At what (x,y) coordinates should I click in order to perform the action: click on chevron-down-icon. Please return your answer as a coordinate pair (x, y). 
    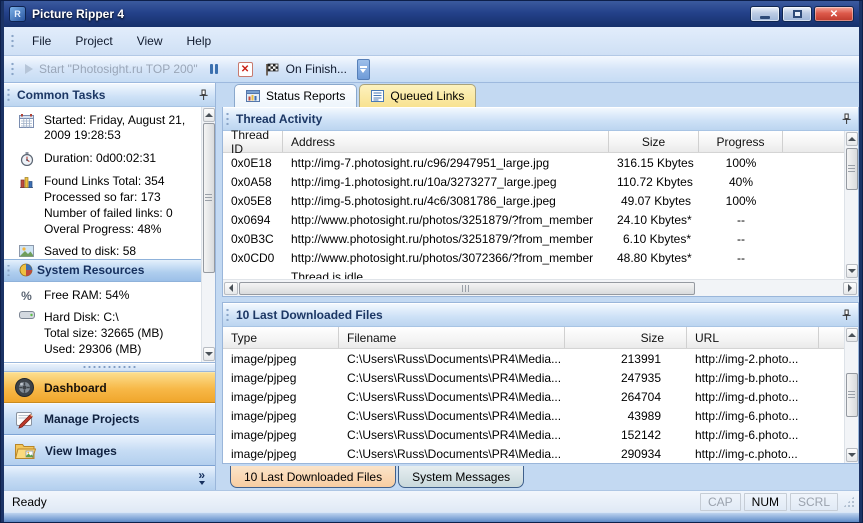
    Looking at the image, I should click on (363, 70).